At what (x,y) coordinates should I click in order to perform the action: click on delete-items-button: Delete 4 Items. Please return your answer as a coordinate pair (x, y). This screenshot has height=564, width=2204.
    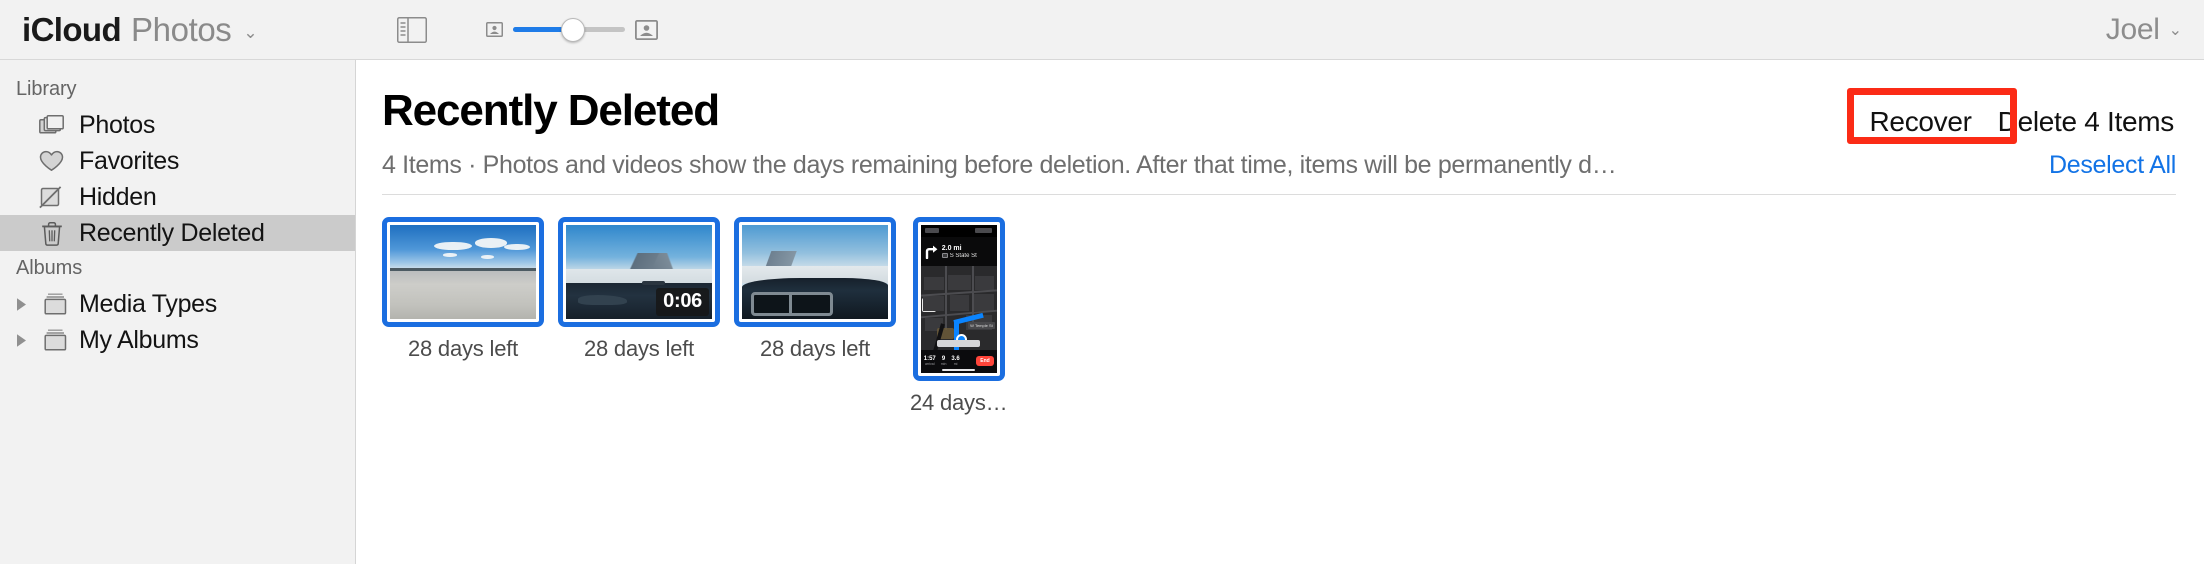
    Looking at the image, I should click on (2080, 122).